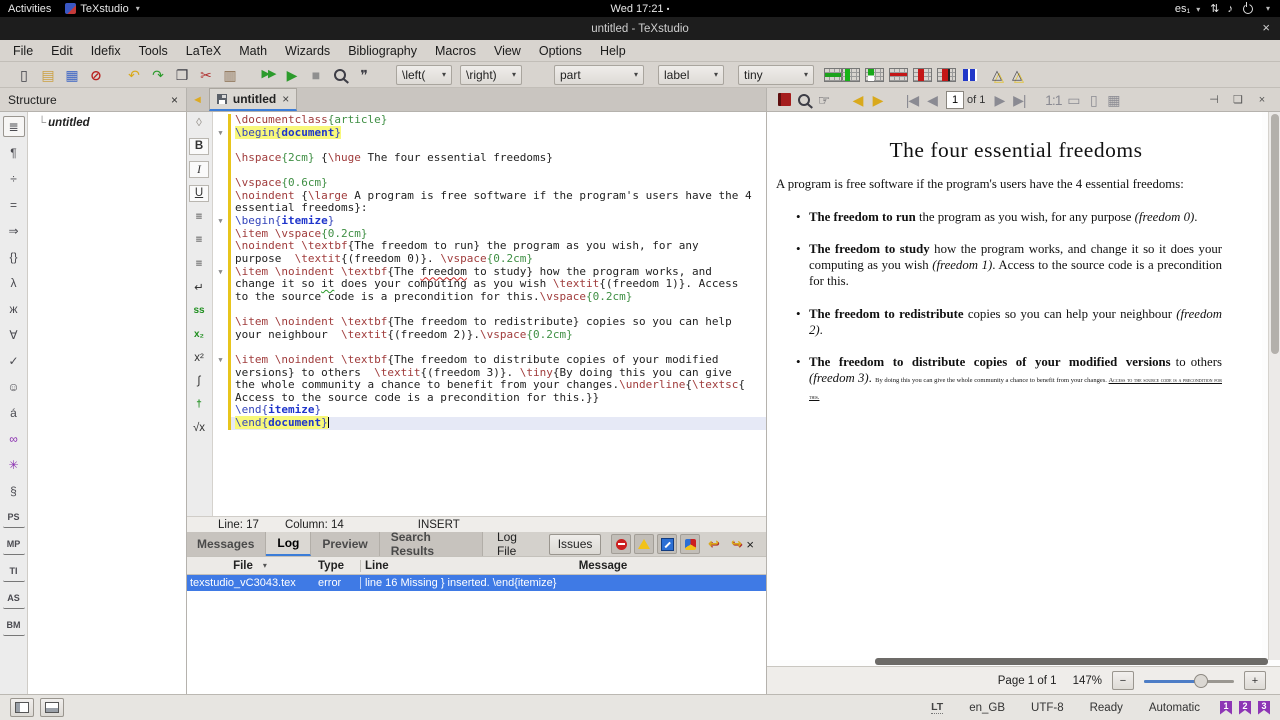 Image resolution: width=1280 pixels, height=720 pixels. What do you see at coordinates (230, 75) in the screenshot?
I see `paste-icon: ▥` at bounding box center [230, 75].